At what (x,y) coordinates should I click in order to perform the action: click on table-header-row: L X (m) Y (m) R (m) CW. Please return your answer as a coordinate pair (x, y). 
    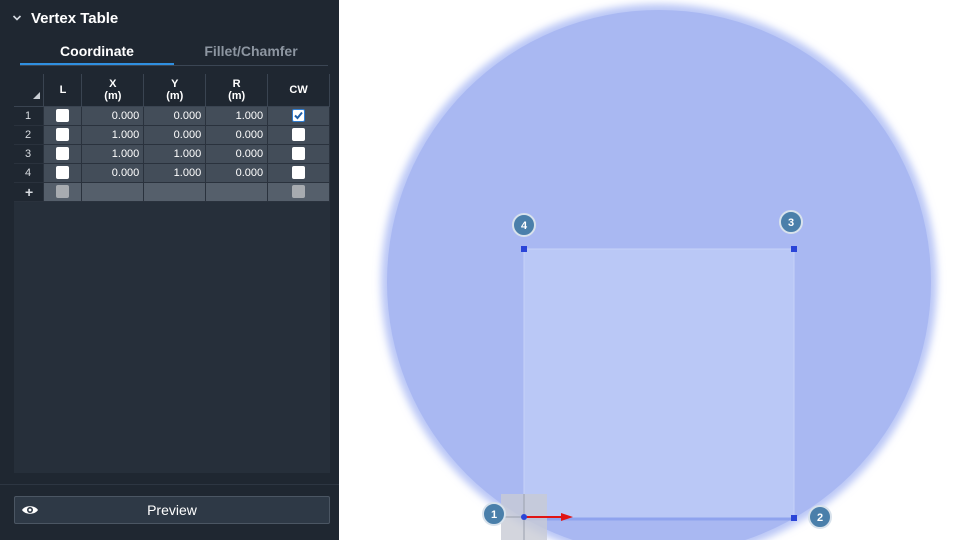
    Looking at the image, I should click on (172, 90).